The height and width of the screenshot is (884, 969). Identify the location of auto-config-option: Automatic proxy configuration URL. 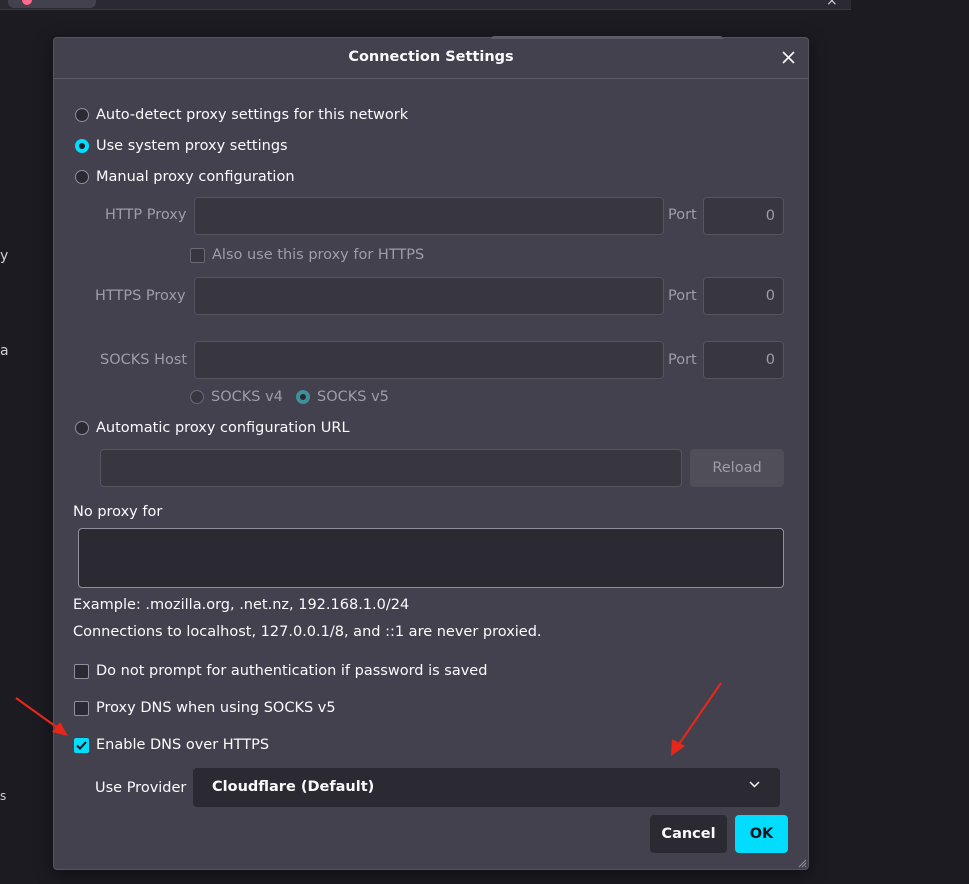
(212, 428).